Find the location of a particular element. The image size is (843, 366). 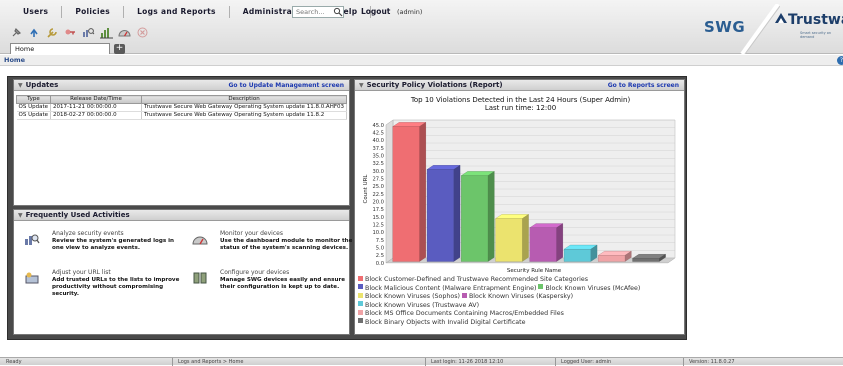

activity-title: Analyze security events is located at coordinates (88, 233).